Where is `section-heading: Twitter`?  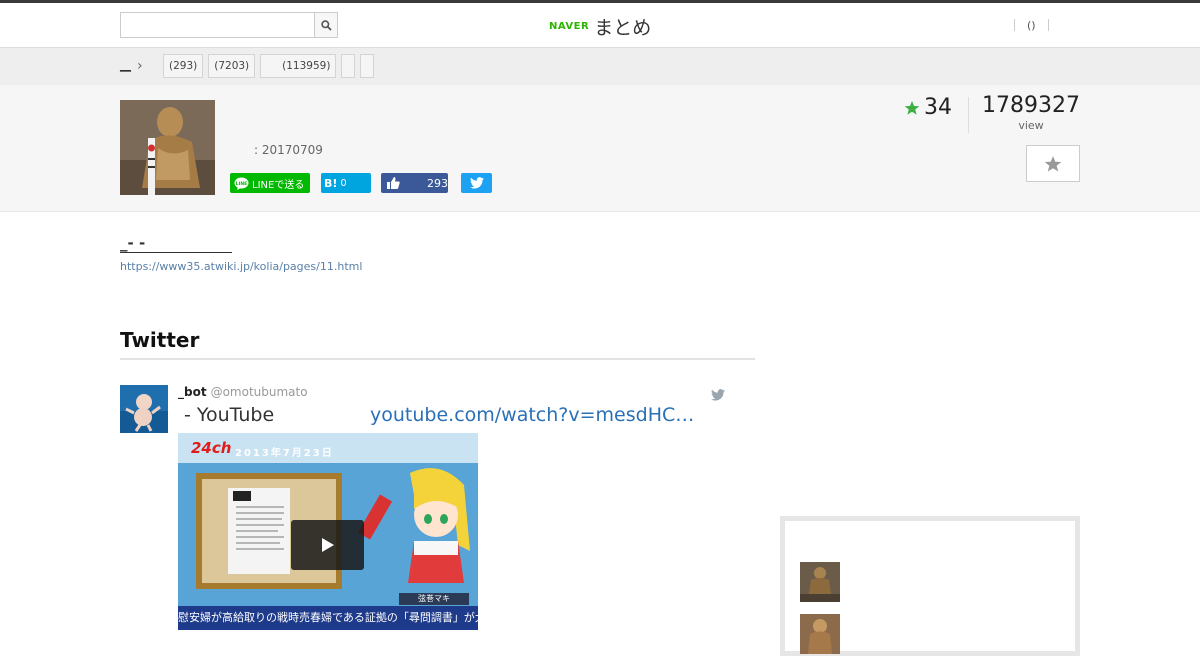 section-heading: Twitter is located at coordinates (160, 340).